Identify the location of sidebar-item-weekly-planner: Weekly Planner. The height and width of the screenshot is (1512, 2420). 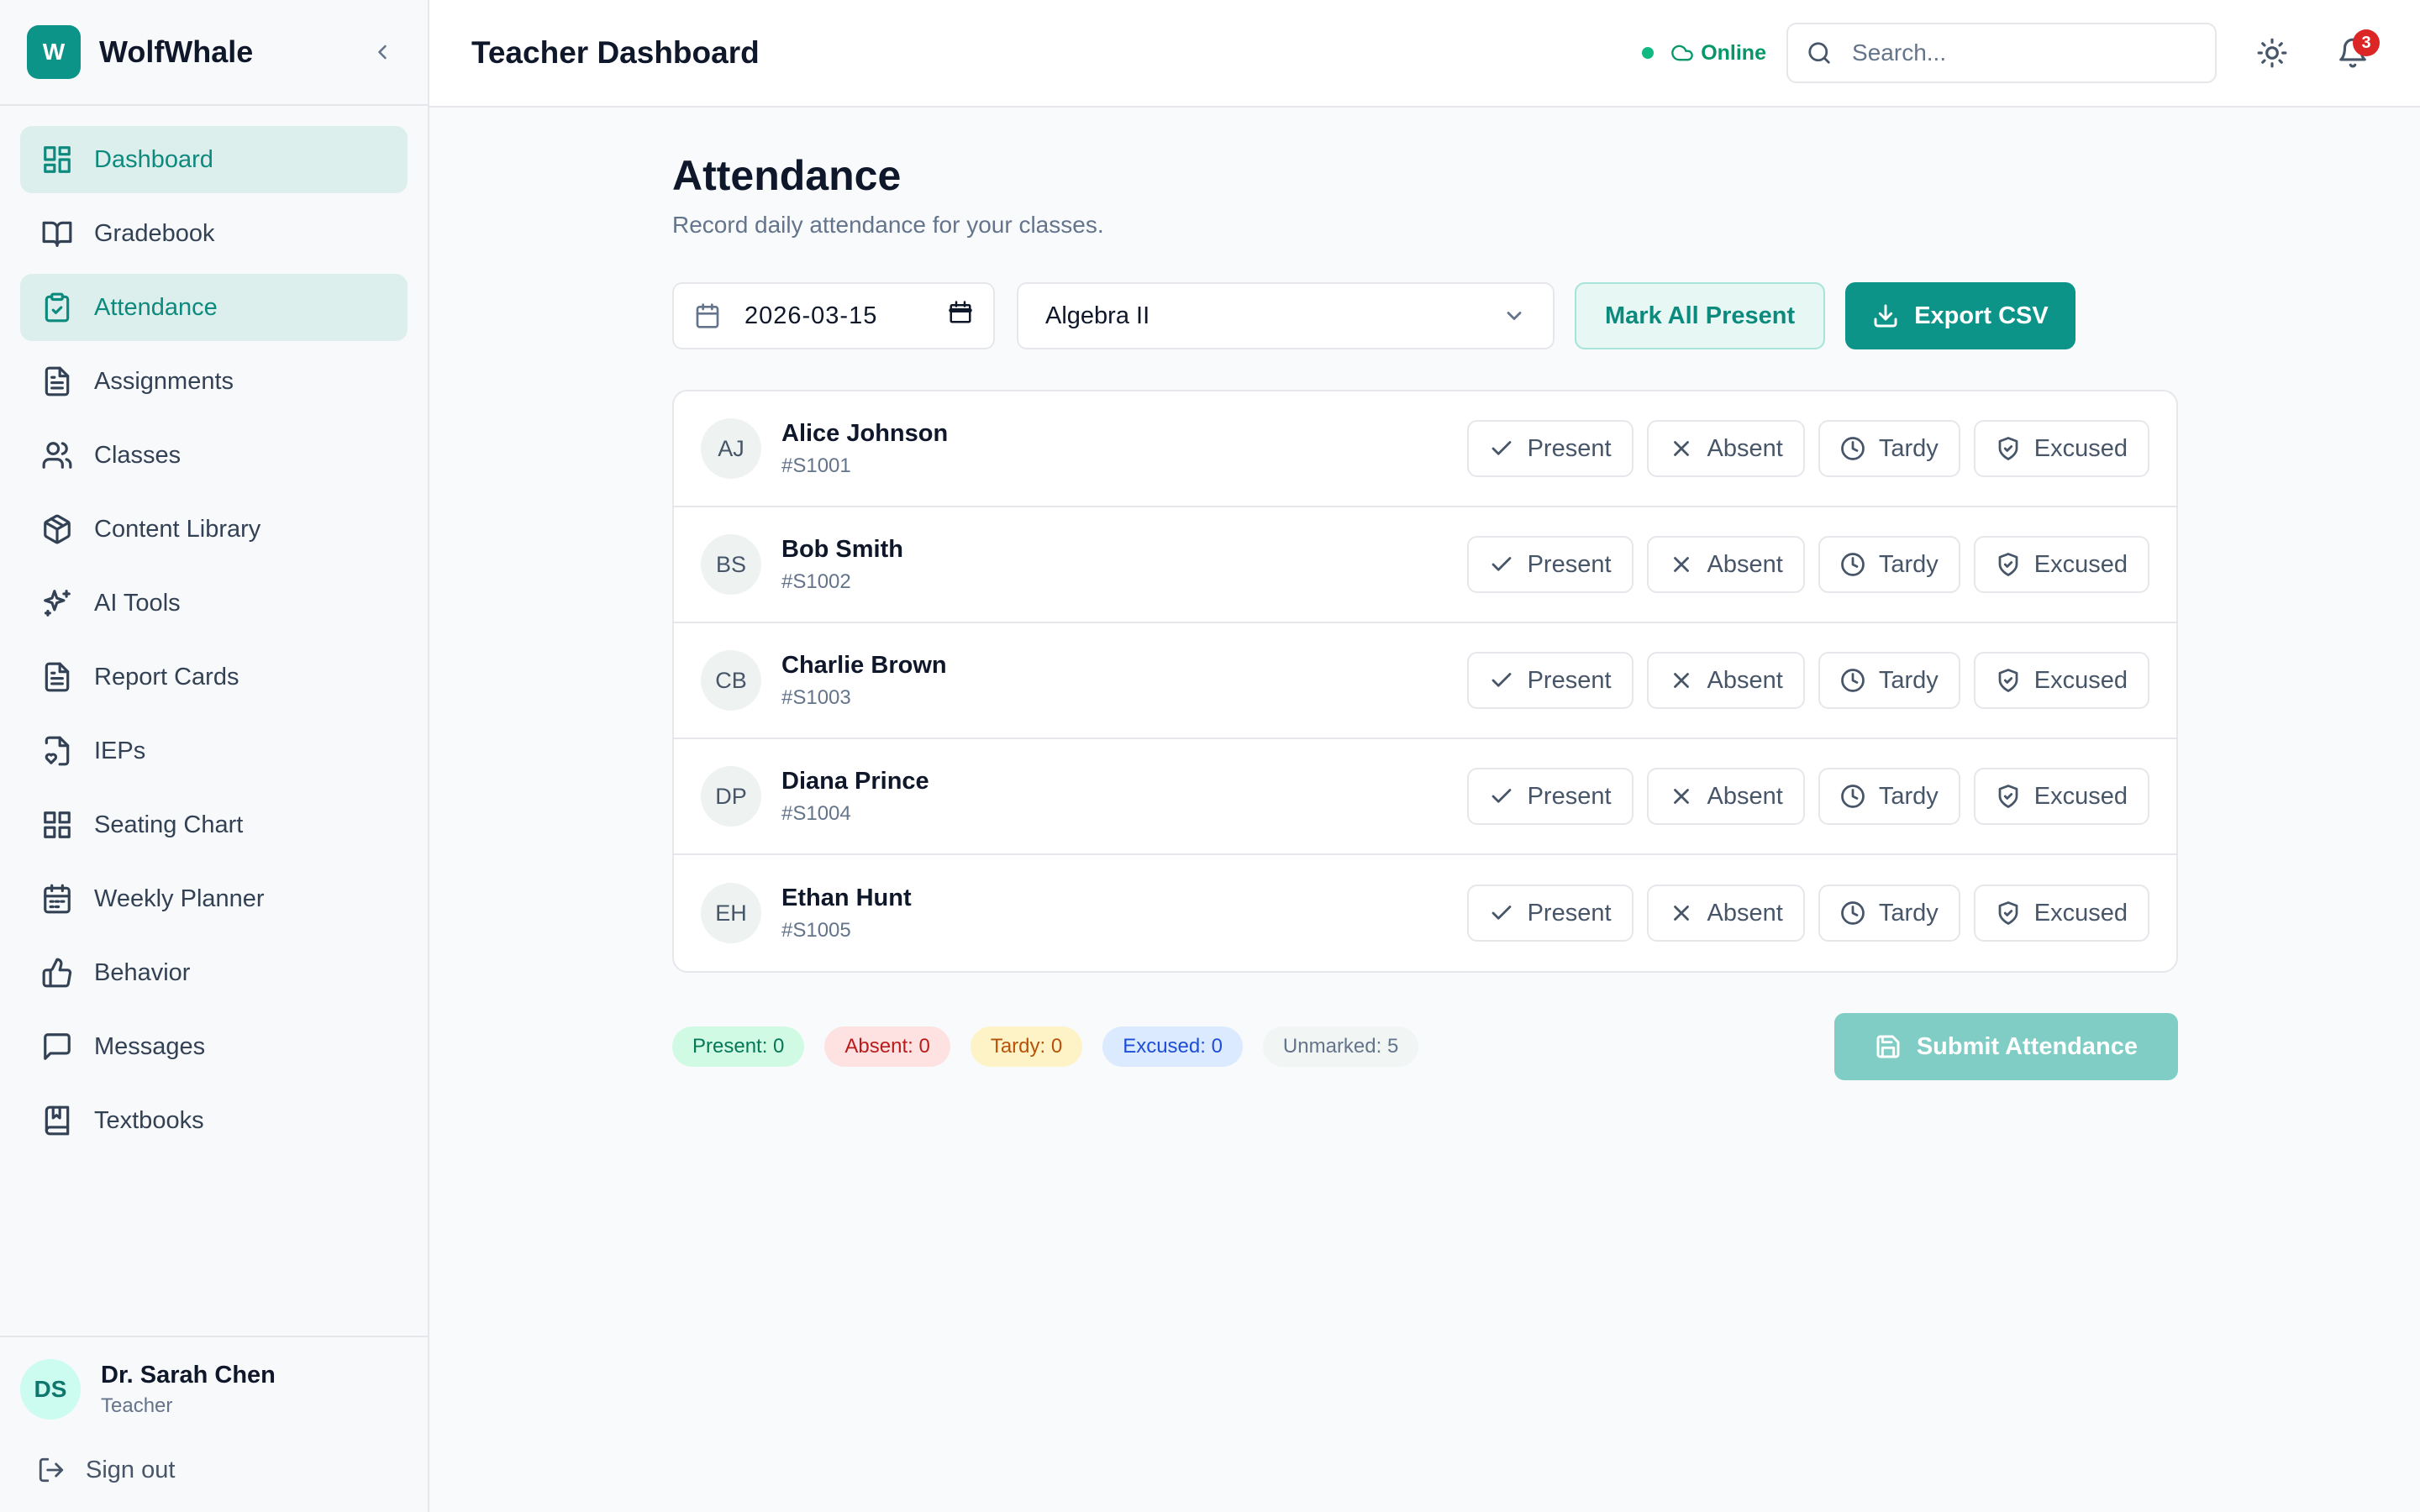
(214, 898).